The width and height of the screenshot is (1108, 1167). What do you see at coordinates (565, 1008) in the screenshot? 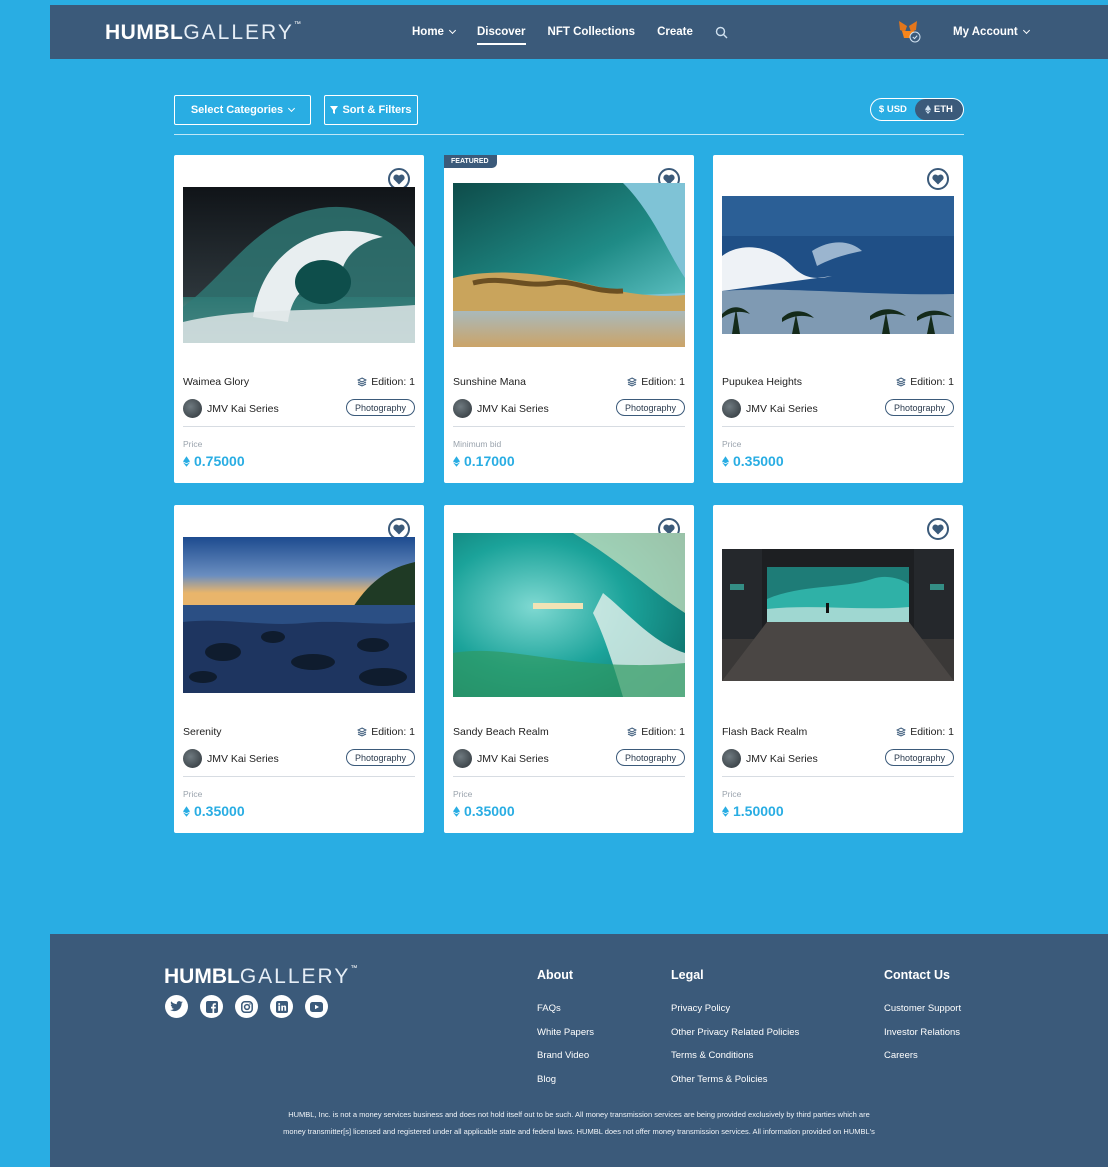
I see `footer-link-faqs: FAQs` at bounding box center [565, 1008].